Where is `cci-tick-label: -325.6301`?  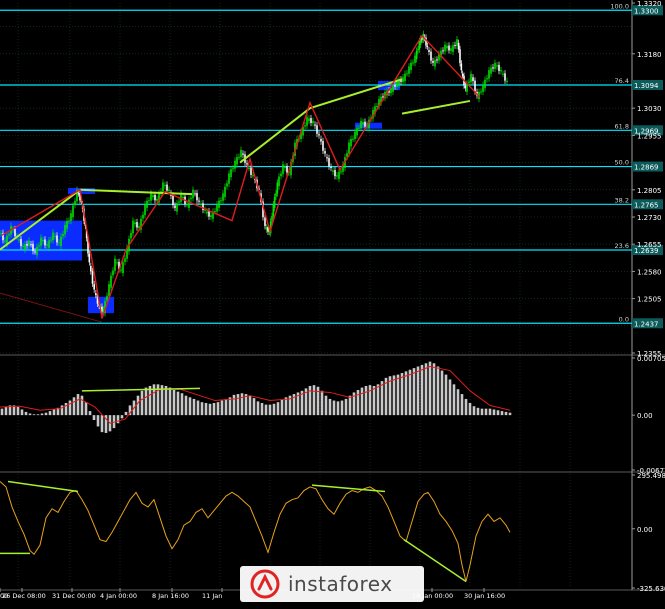 cci-tick-label: -325.6301 is located at coordinates (651, 589).